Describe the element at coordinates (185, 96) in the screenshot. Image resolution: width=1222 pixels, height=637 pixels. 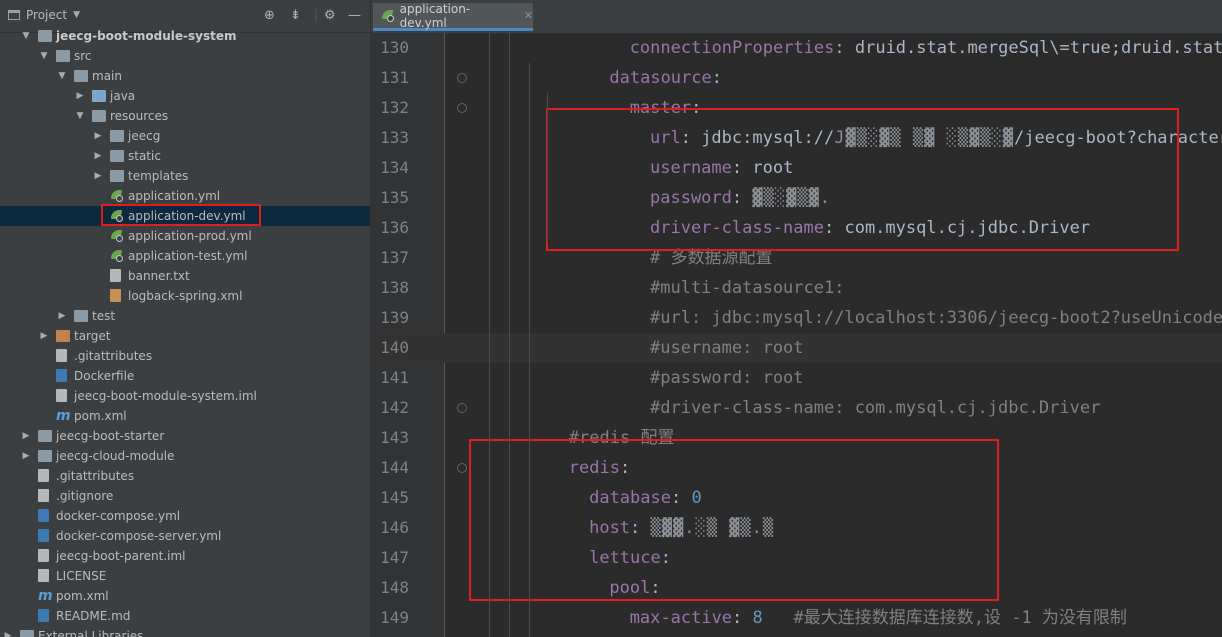
I see `tree-item: ▶ java` at that location.